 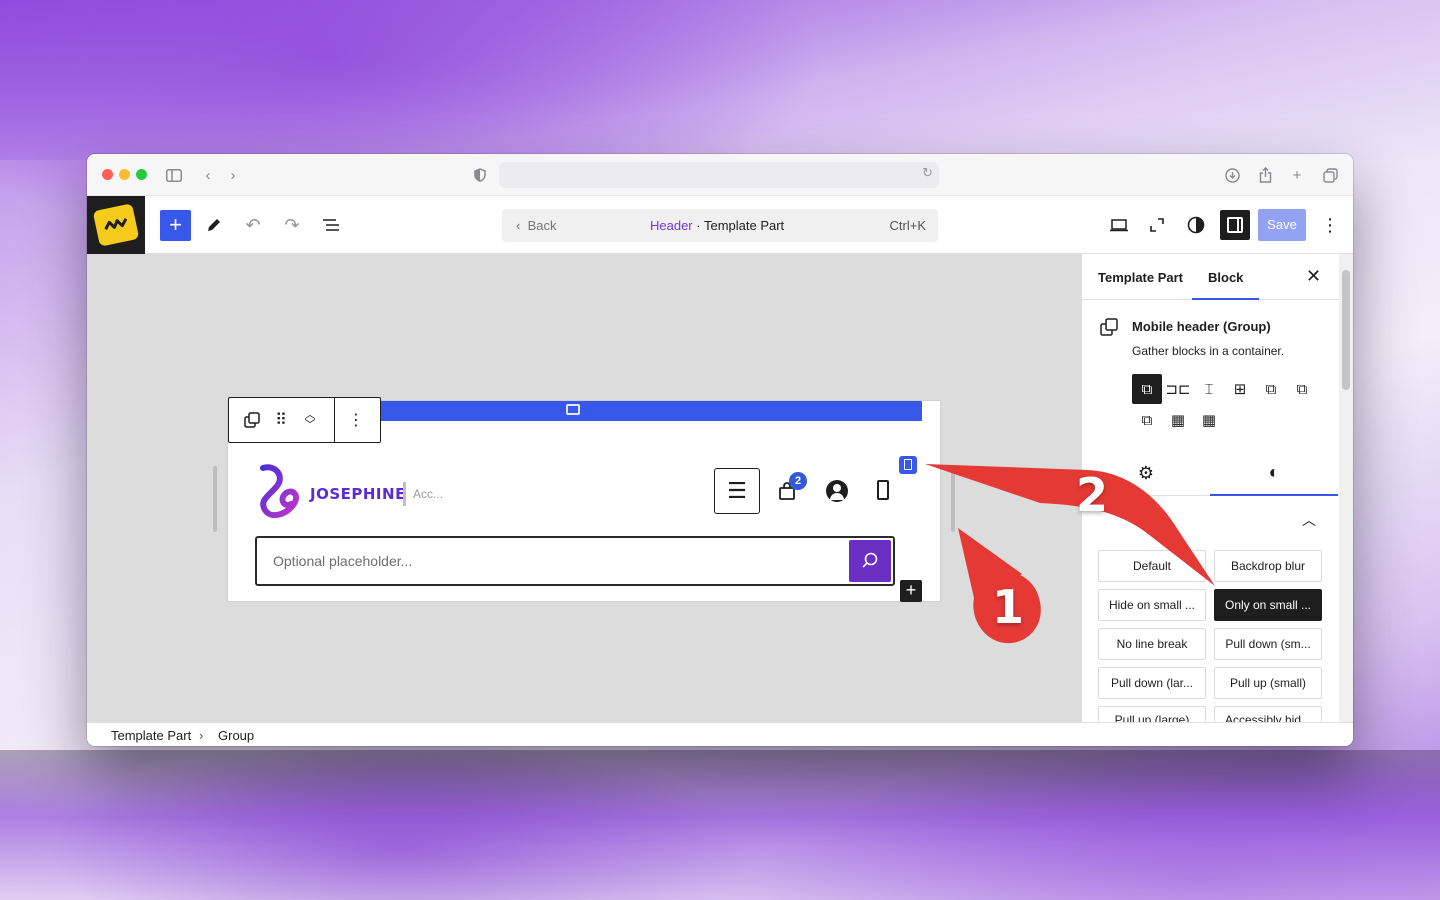 I want to click on settings-subtabs: ⚙ ◐, so click(x=1210, y=473).